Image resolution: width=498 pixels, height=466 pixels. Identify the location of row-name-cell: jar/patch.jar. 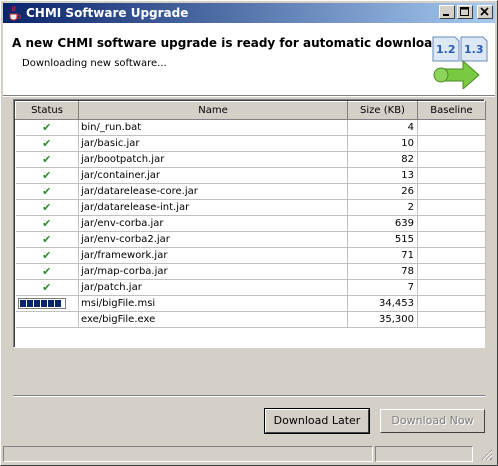
(213, 287).